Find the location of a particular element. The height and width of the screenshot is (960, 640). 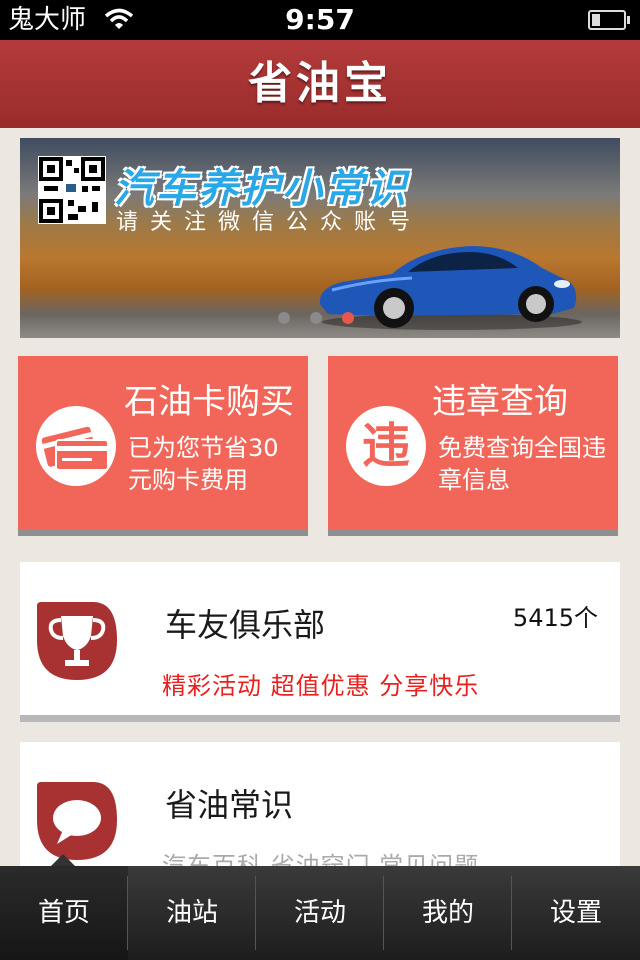

tab-label: 油站 is located at coordinates (191, 913).